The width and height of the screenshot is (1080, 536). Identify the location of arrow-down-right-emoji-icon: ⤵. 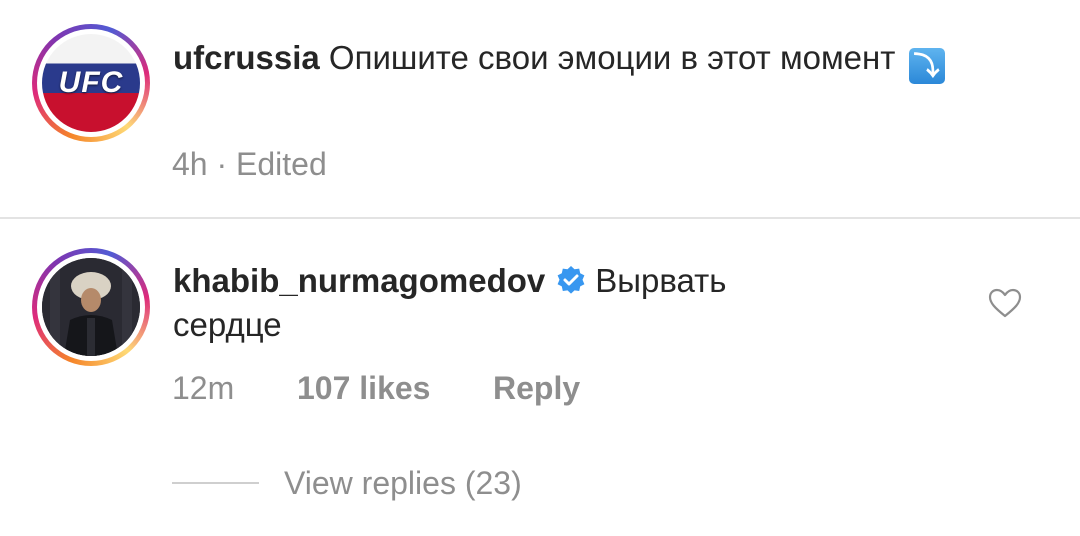
(926, 66).